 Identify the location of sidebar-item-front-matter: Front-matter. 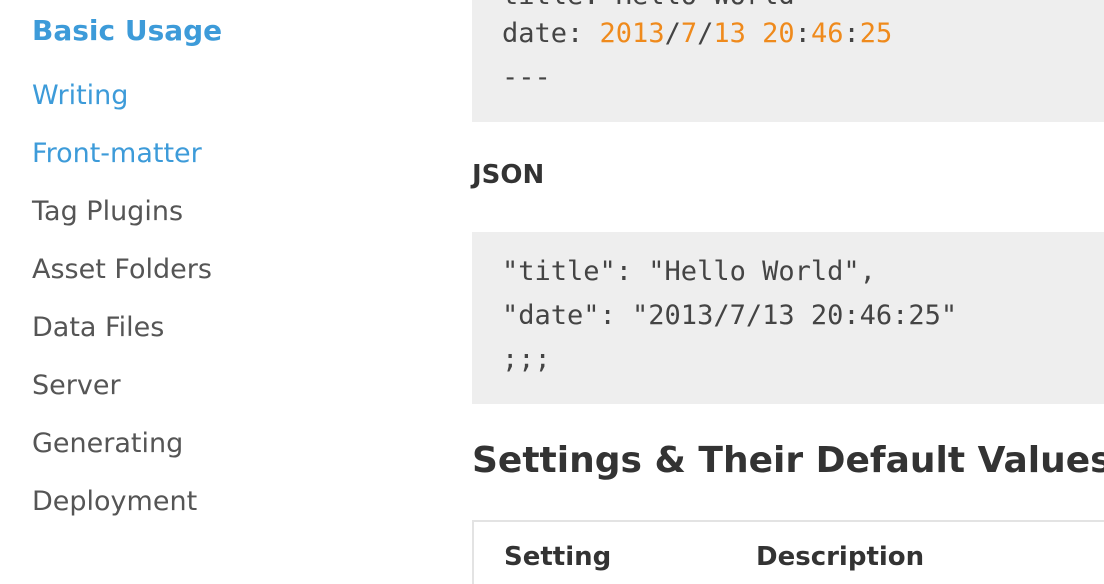
(117, 153).